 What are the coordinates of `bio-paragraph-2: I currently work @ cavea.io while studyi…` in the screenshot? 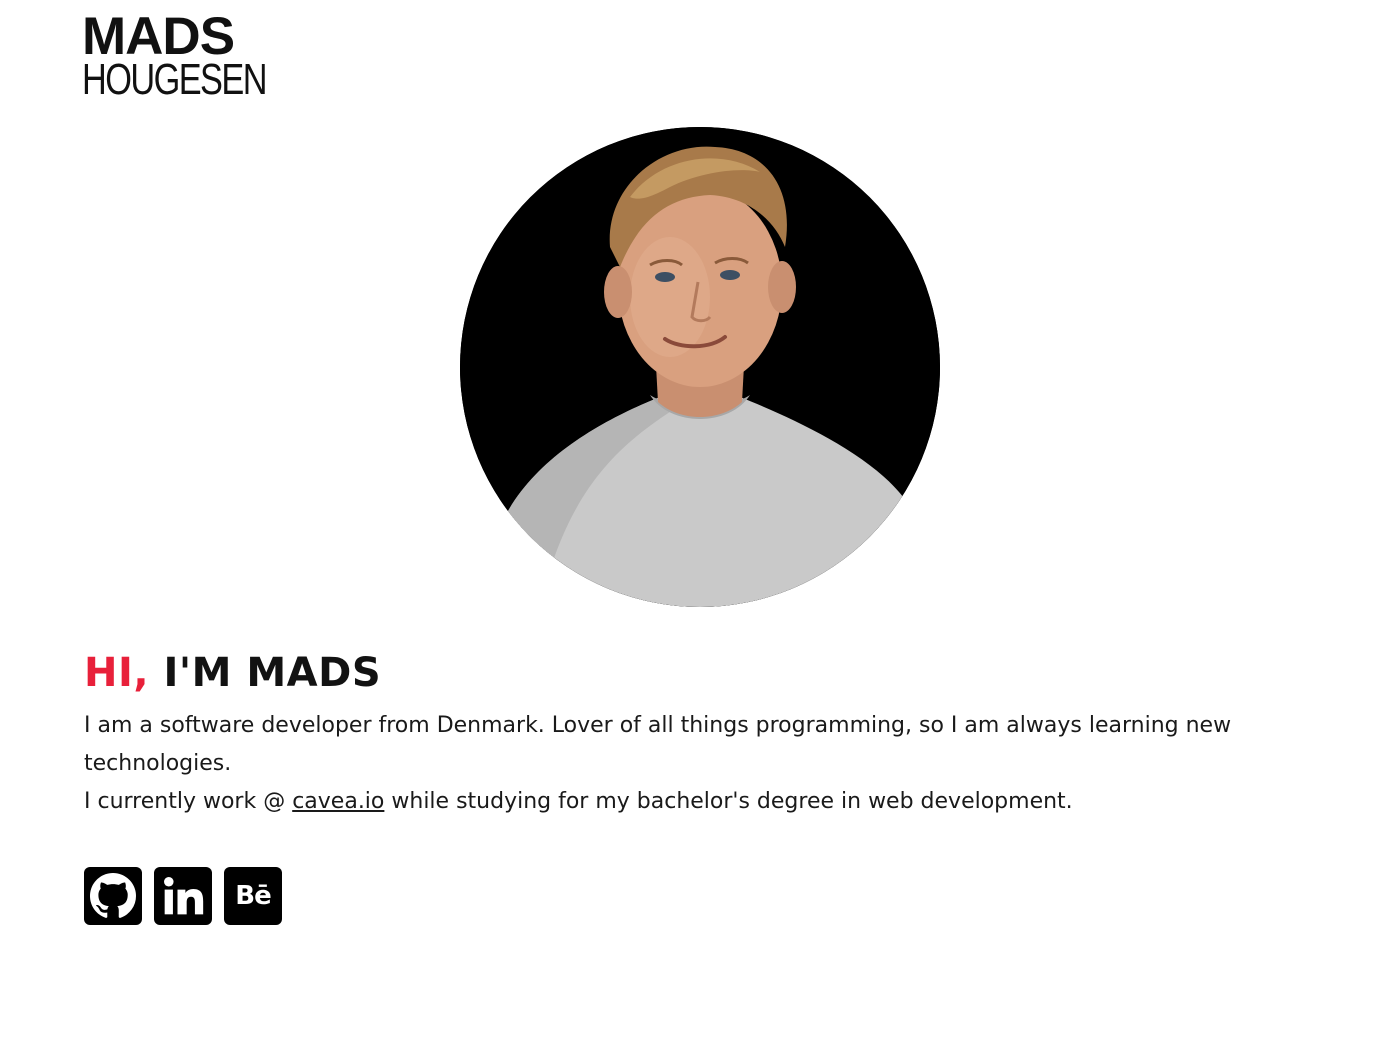 It's located at (704, 802).